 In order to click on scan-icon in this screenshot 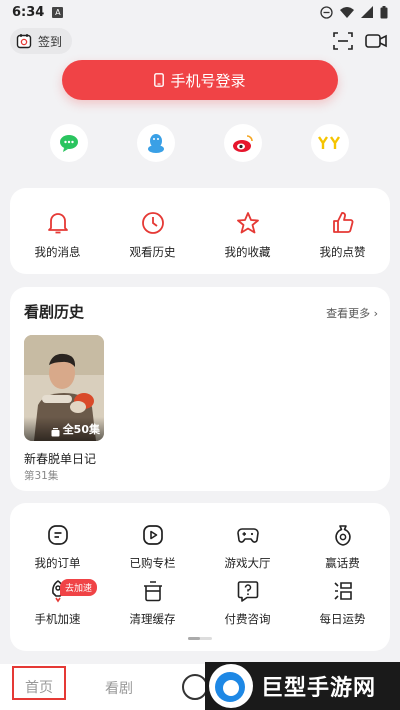, I will do `click(343, 41)`.